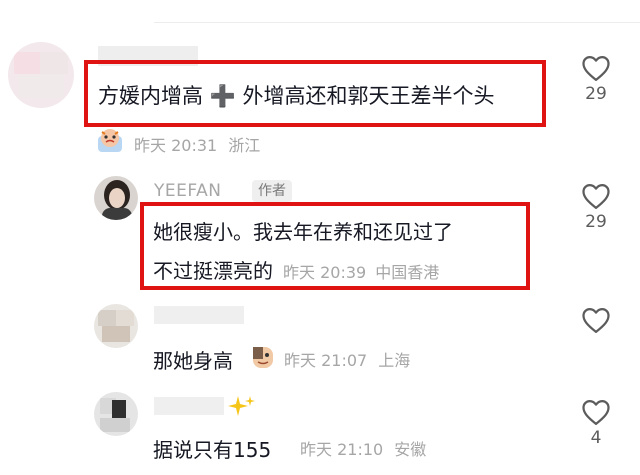 The image size is (640, 475). Describe the element at coordinates (193, 361) in the screenshot. I see `comment-text: 那她身高` at that location.